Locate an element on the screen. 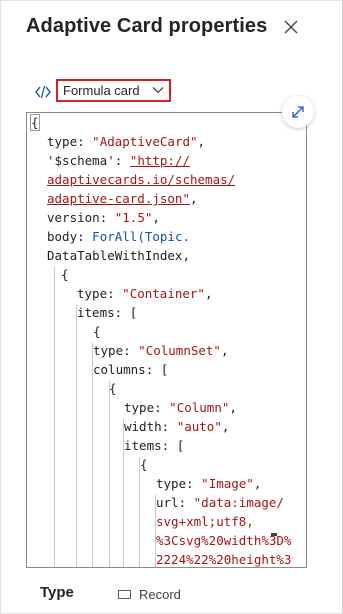 This screenshot has width=343, height=614. close-icon is located at coordinates (291, 27).